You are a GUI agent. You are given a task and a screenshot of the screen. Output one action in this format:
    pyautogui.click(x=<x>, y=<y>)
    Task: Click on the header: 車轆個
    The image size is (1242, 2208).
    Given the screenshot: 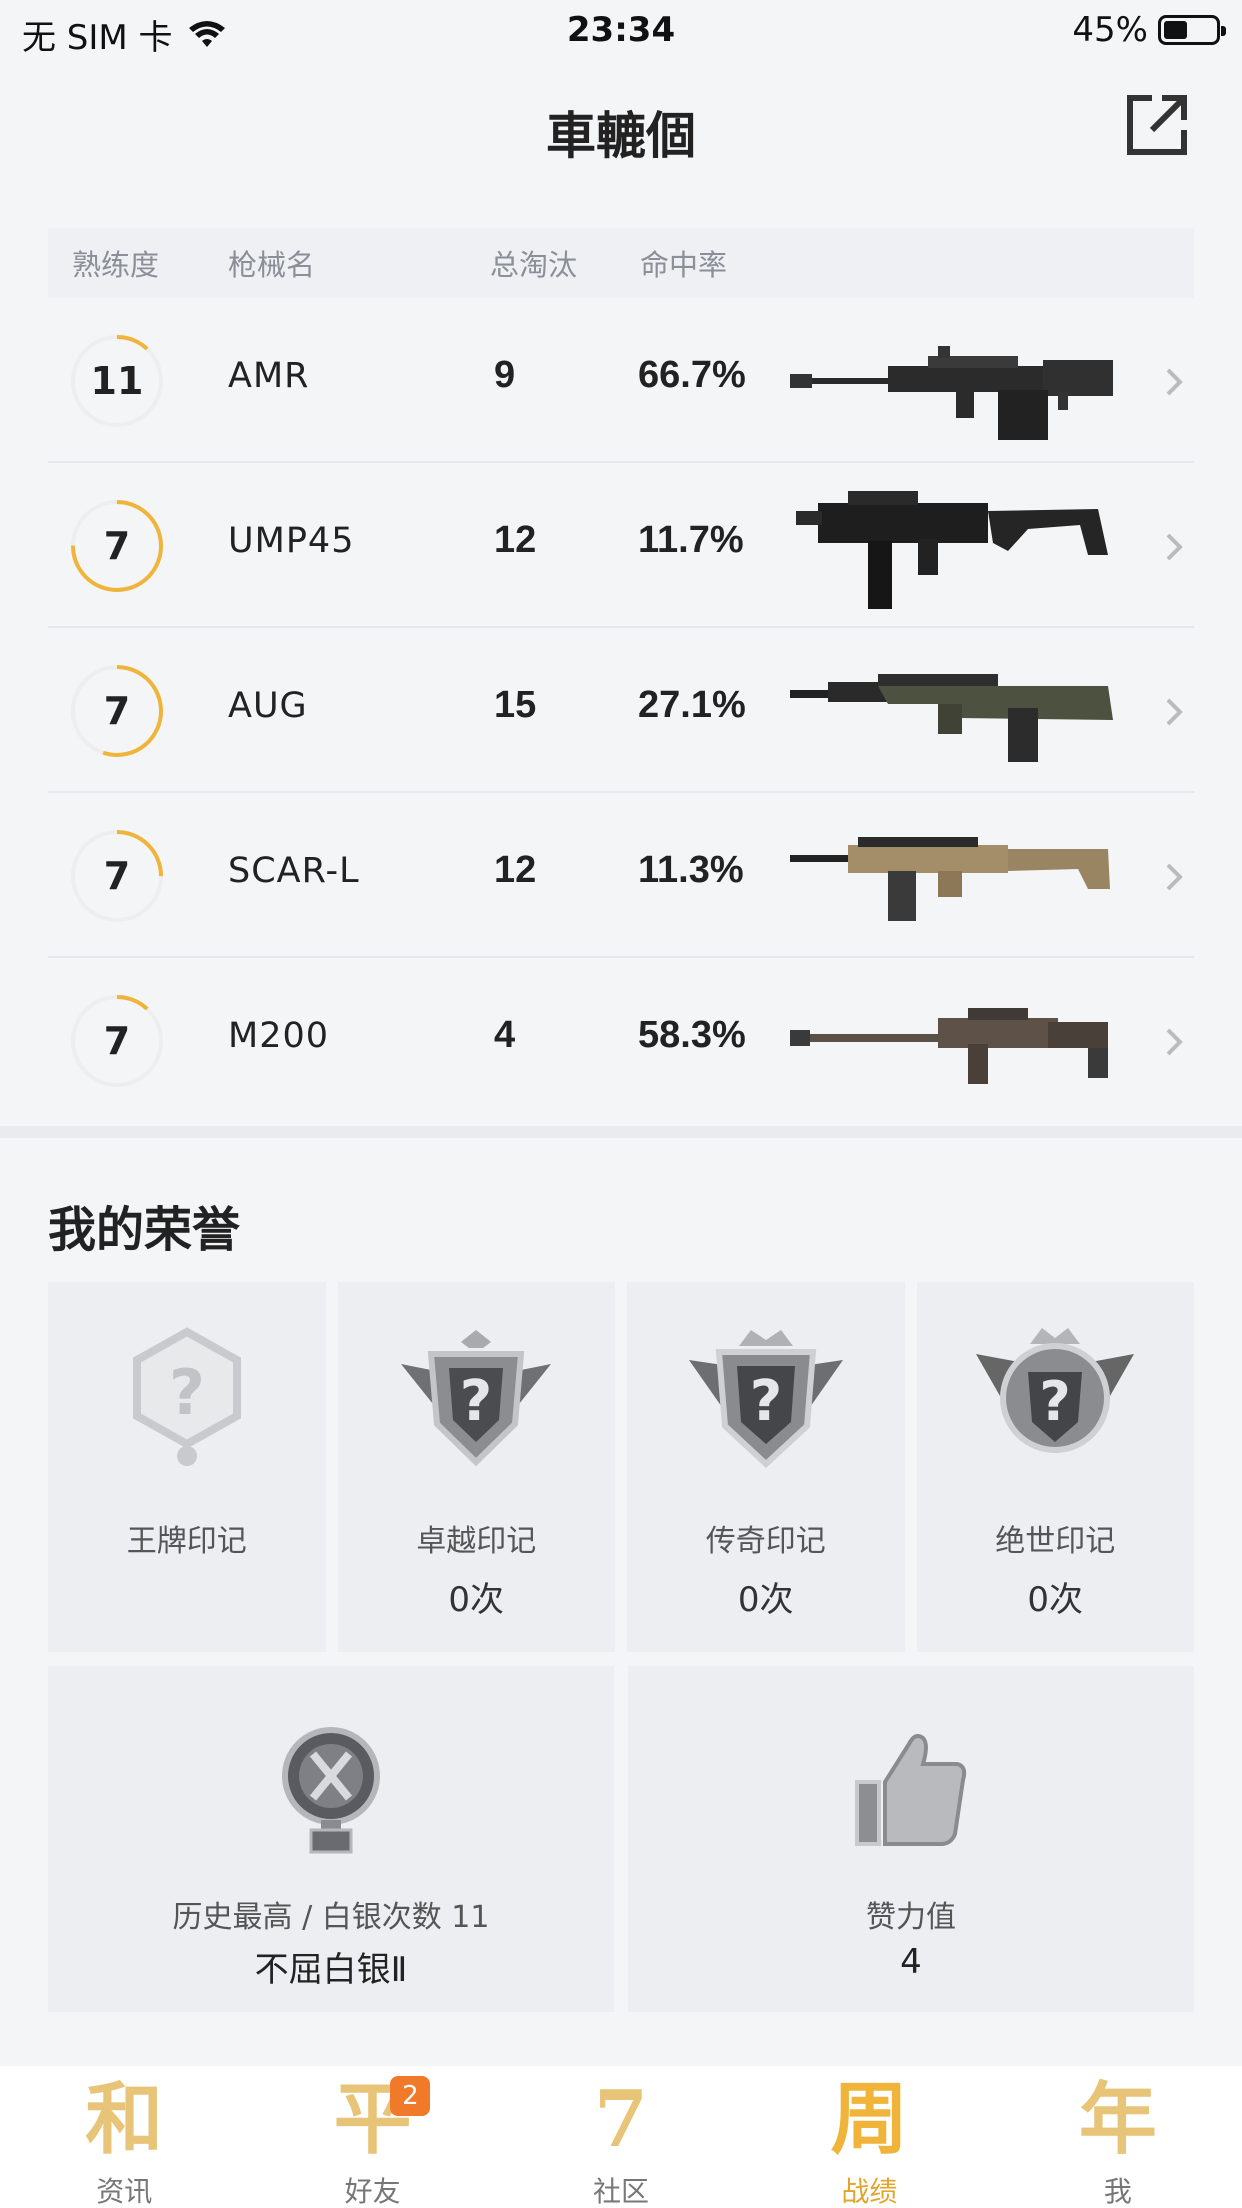 What is the action you would take?
    pyautogui.click(x=621, y=125)
    